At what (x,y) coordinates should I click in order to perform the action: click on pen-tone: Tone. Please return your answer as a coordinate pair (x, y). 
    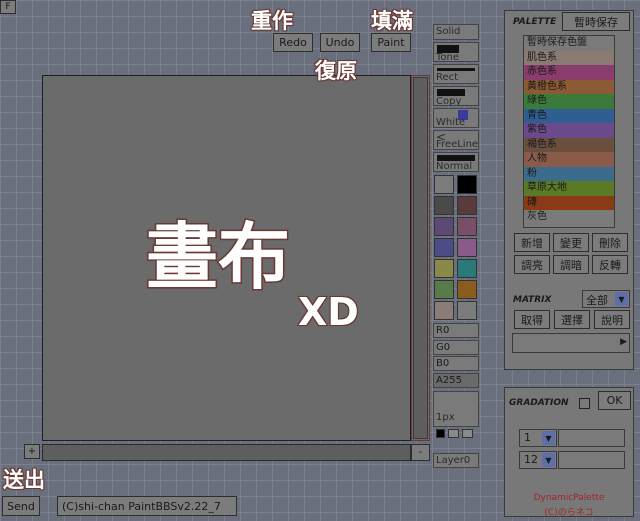
    Looking at the image, I should click on (456, 52).